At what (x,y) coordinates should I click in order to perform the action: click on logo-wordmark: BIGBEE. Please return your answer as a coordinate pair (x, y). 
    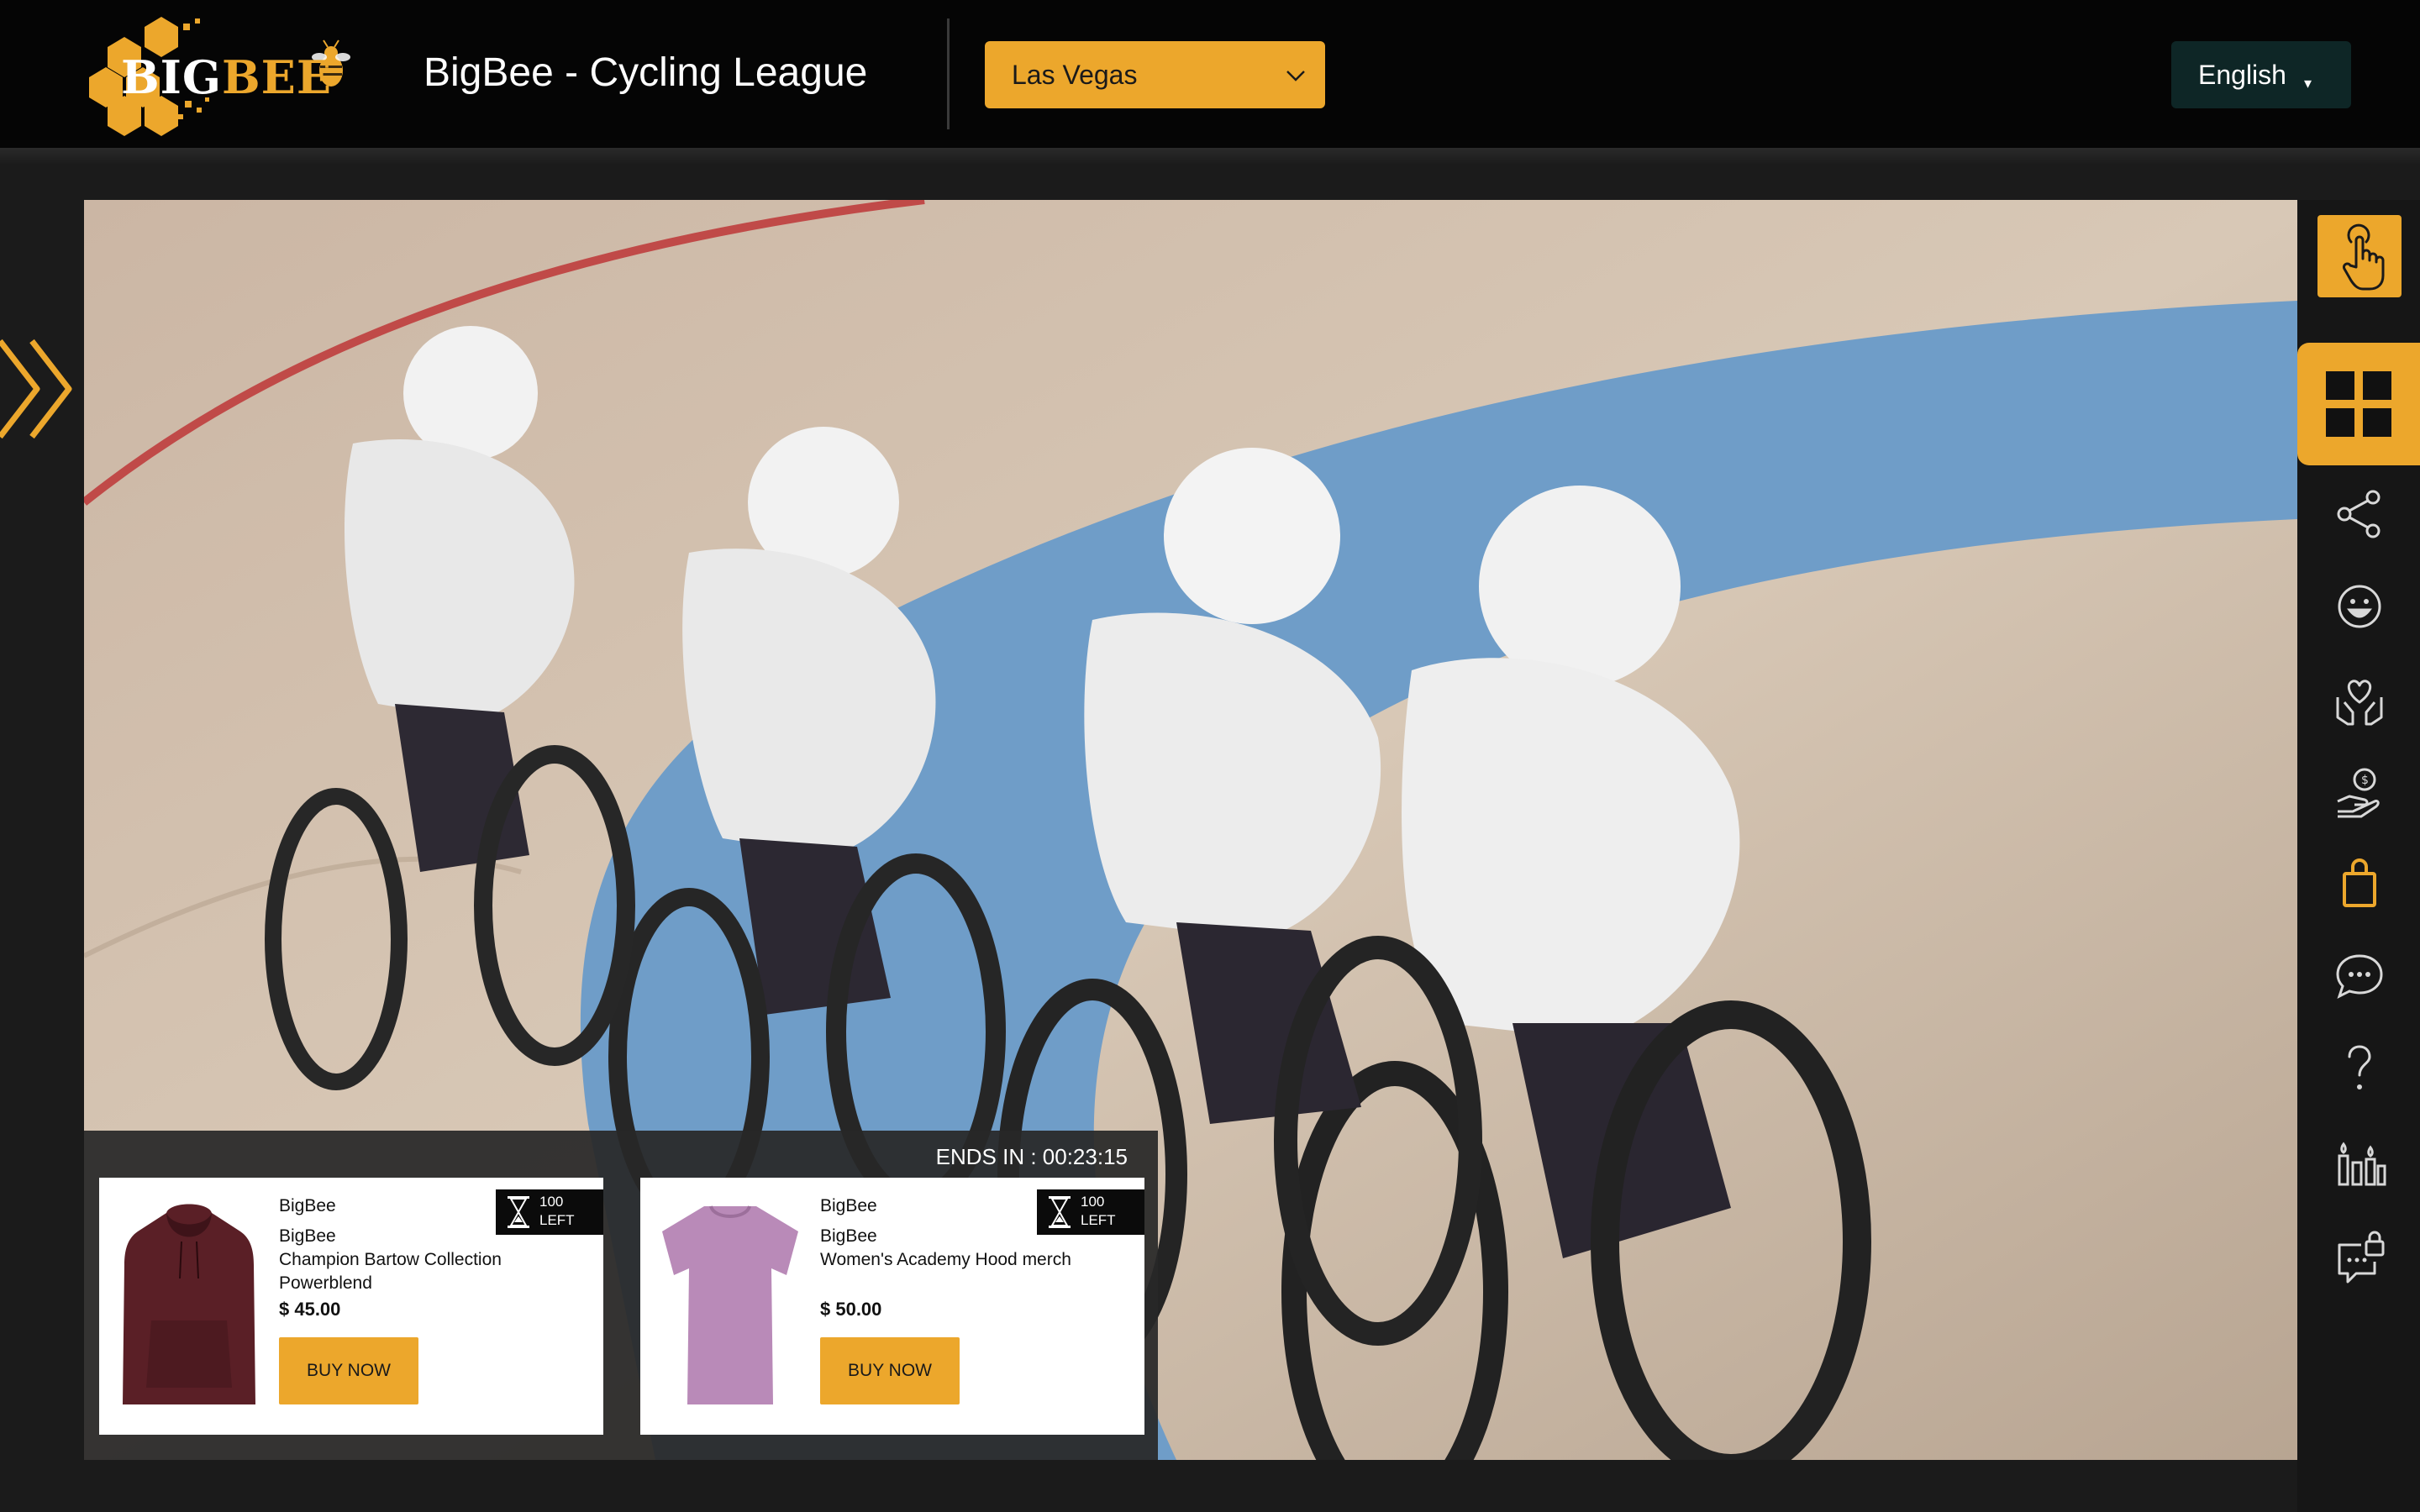
    Looking at the image, I should click on (226, 77).